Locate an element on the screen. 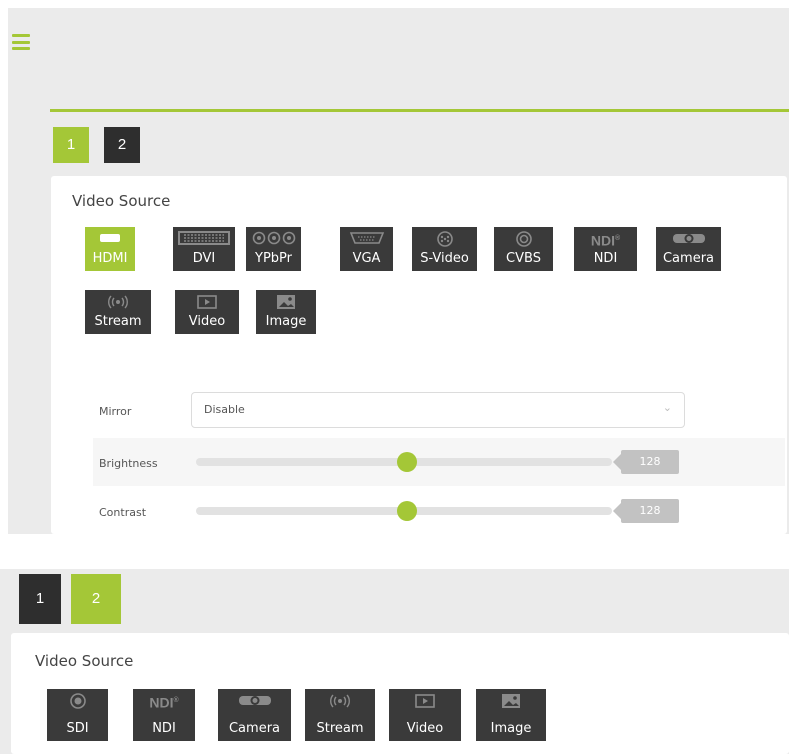 The image size is (789, 754). source-label: YPbPr is located at coordinates (273, 258).